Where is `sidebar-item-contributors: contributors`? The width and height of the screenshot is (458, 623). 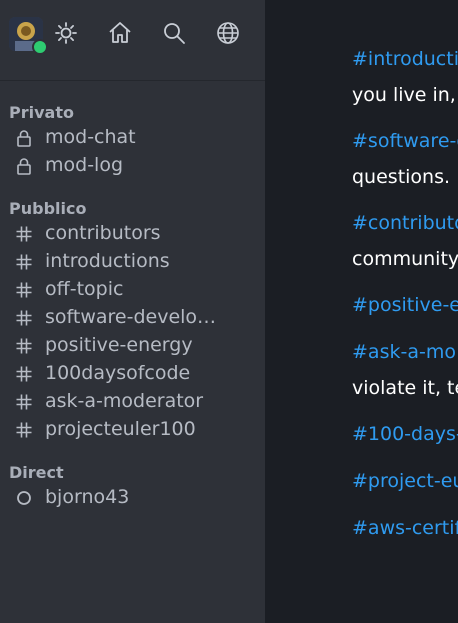
sidebar-item-contributors: contributors is located at coordinates (132, 234).